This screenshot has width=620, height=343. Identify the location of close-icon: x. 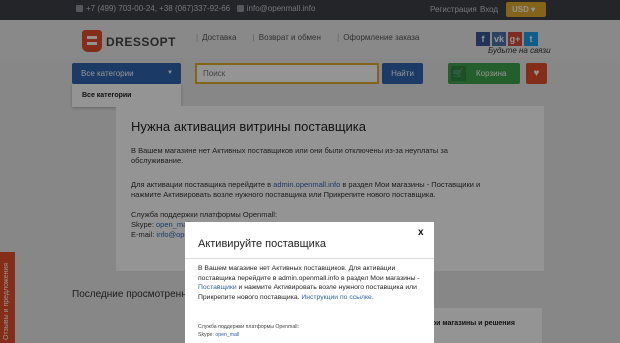
(421, 232).